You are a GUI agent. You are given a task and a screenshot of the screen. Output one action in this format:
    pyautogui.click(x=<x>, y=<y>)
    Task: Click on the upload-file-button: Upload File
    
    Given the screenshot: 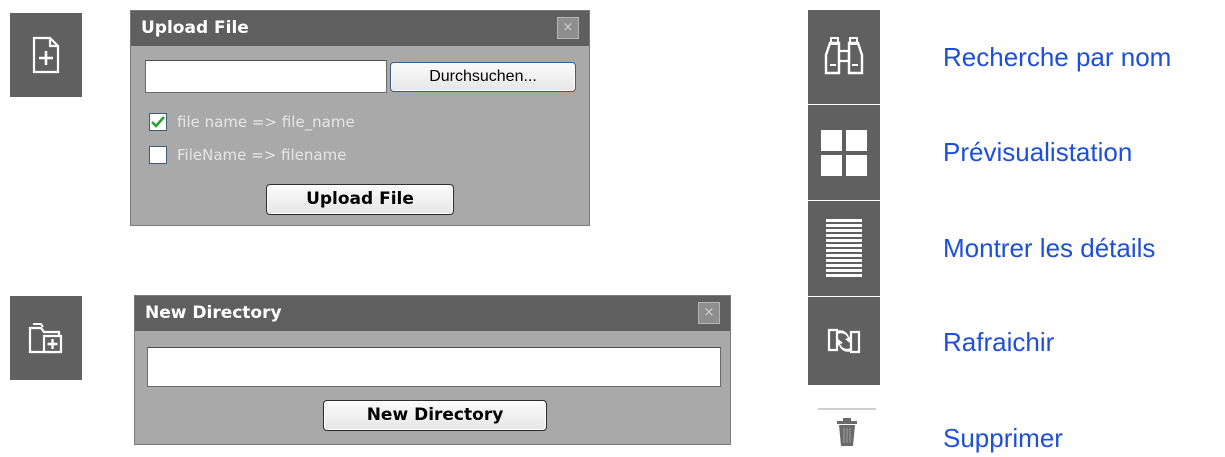 What is the action you would take?
    pyautogui.click(x=360, y=199)
    